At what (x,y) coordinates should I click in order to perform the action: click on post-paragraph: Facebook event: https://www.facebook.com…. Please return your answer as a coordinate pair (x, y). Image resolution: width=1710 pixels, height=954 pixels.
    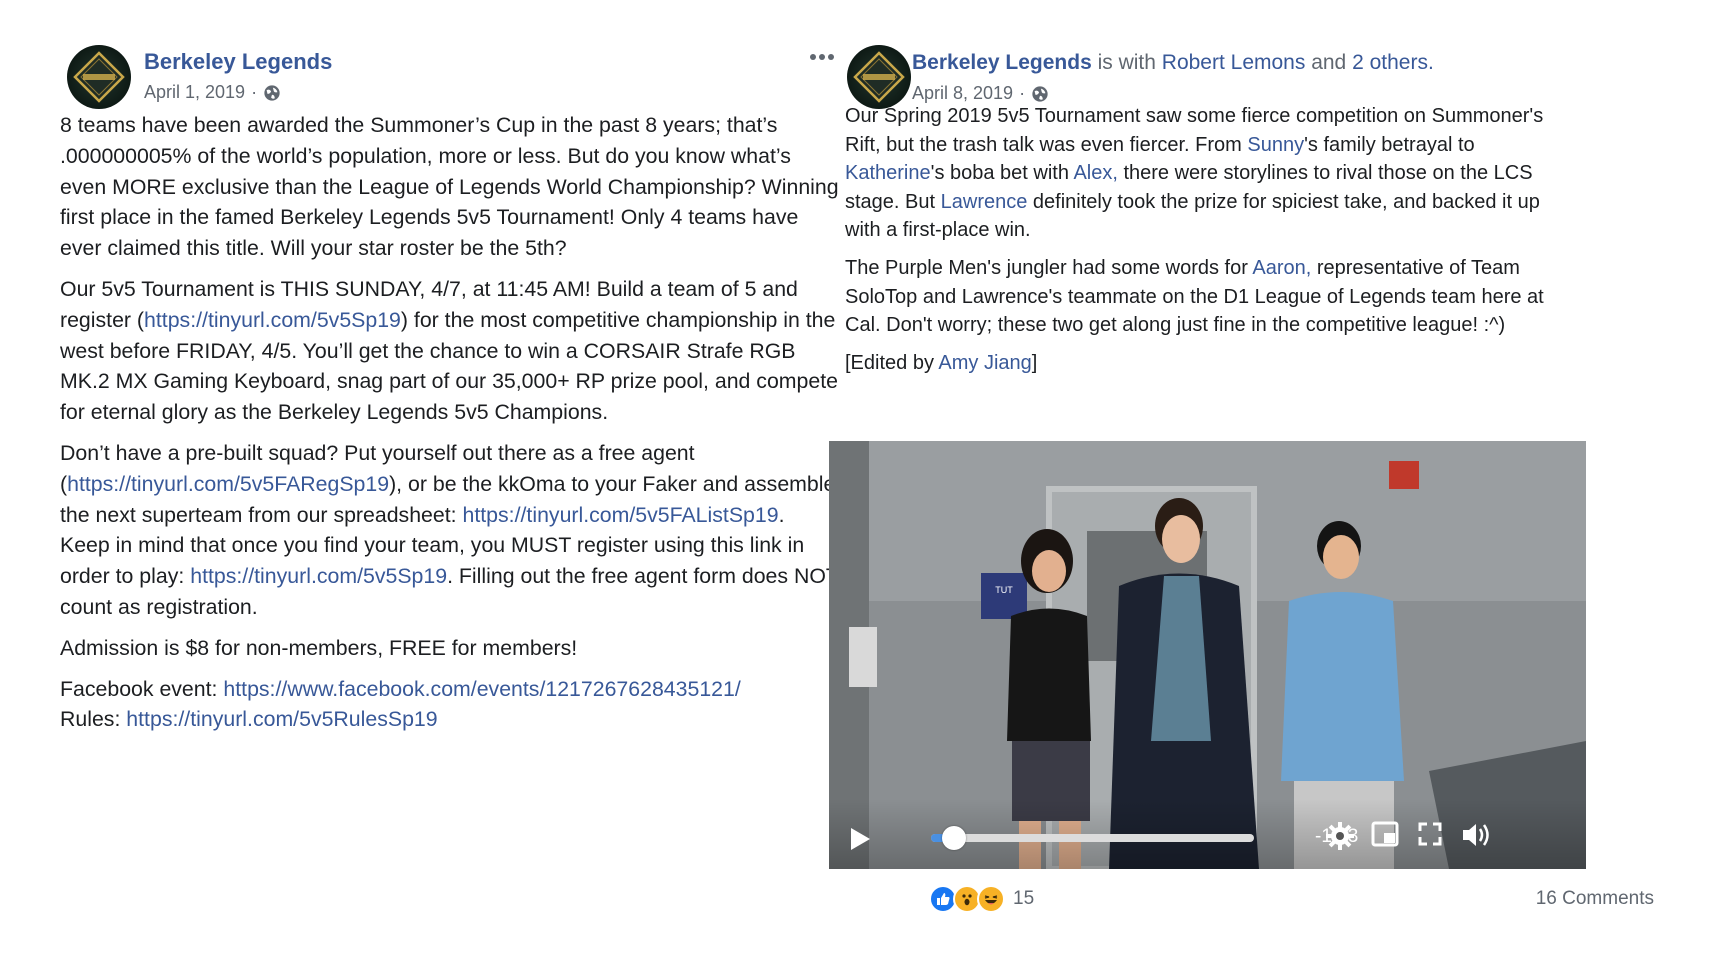
    Looking at the image, I should click on (450, 705).